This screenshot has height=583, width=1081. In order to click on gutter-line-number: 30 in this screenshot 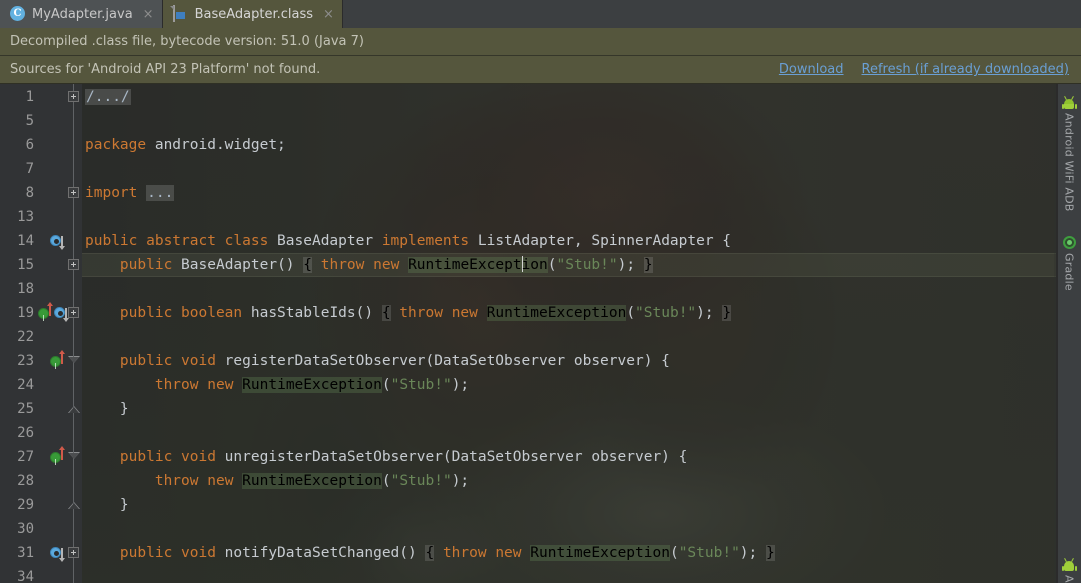, I will do `click(25, 529)`.